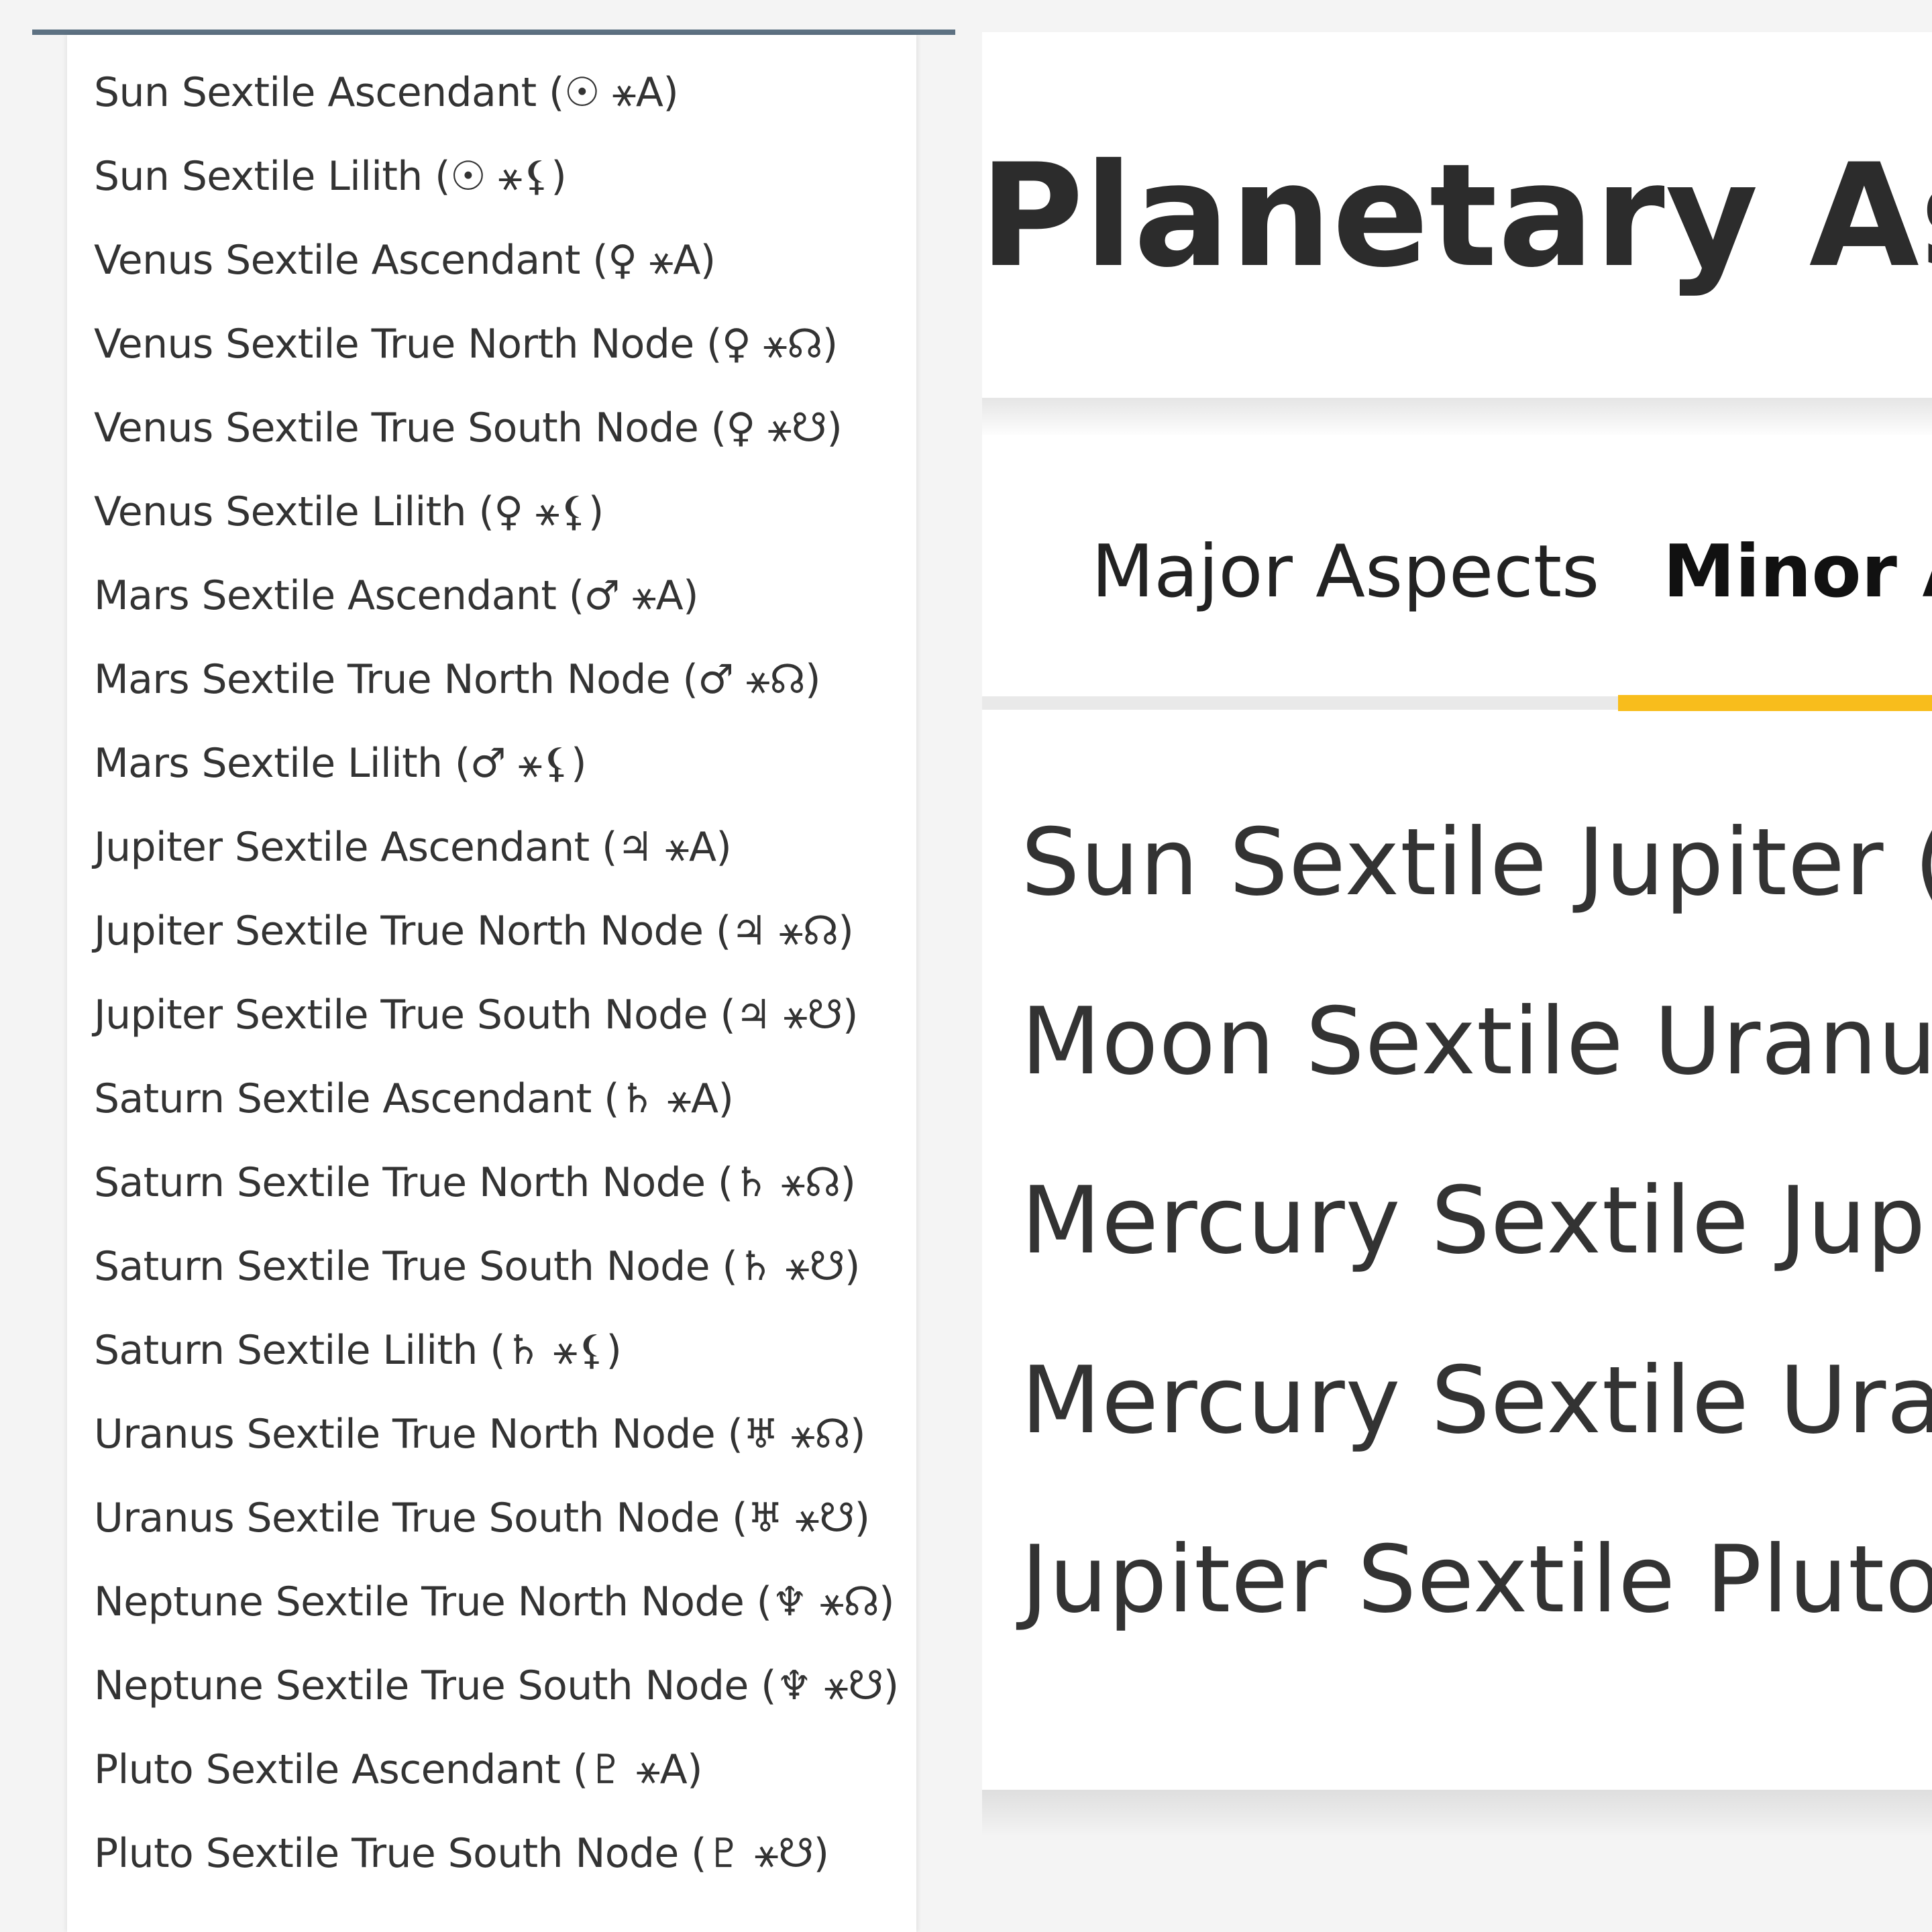 This screenshot has width=1932, height=1932. Describe the element at coordinates (461, 1853) in the screenshot. I see `list-item: Pluto Sextile True South Node (♇ ⚹☋)` at that location.